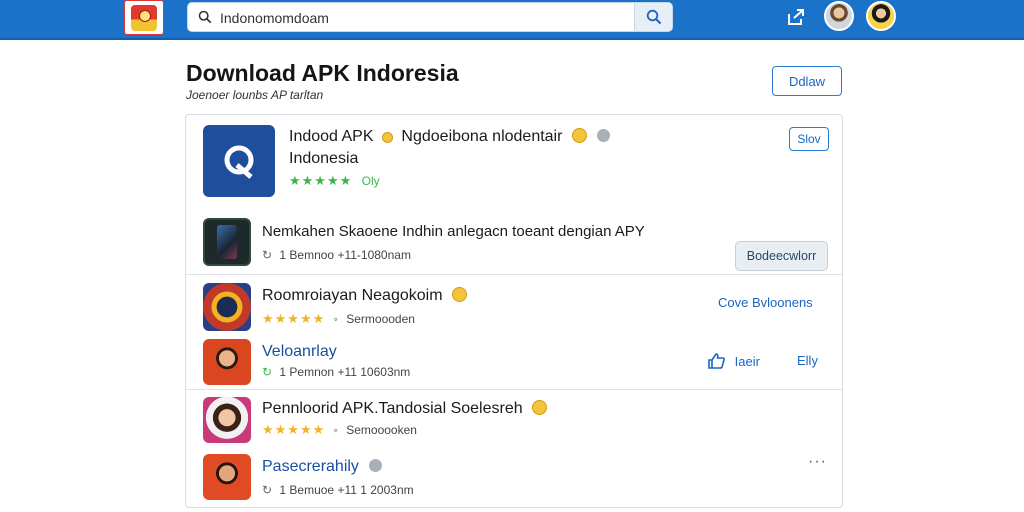  I want to click on app-title: Indood APK Ngdoeibona nlodentair, so click(450, 137).